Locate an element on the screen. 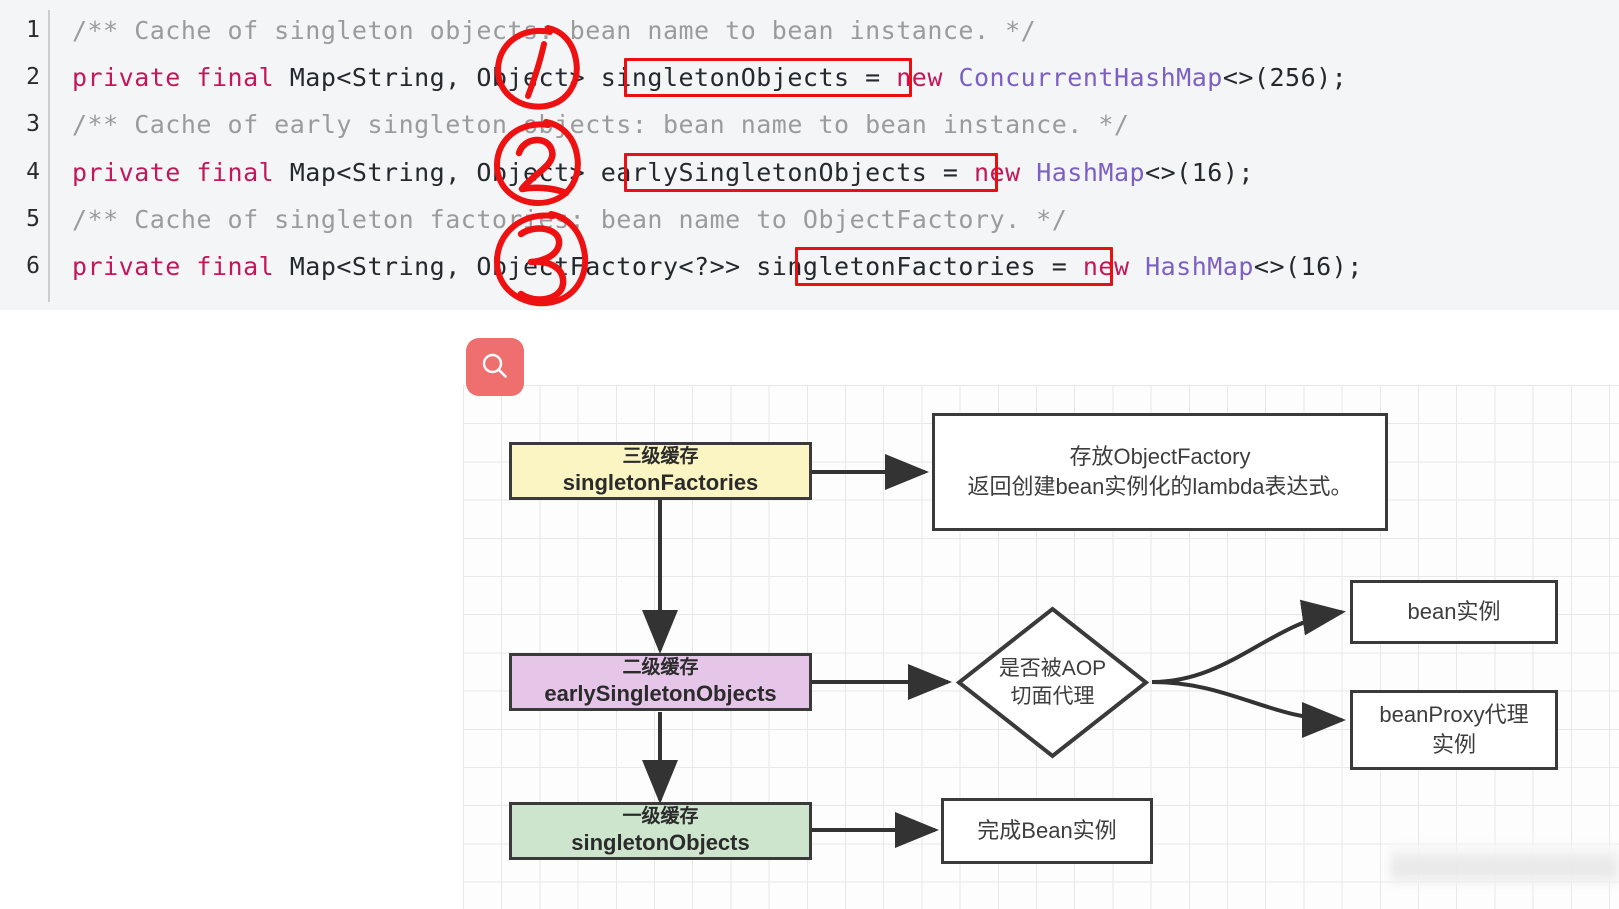  node-factory-note: 存放ObjectFactory 返回创建bean实例化的lambda表达式。 is located at coordinates (1160, 472).